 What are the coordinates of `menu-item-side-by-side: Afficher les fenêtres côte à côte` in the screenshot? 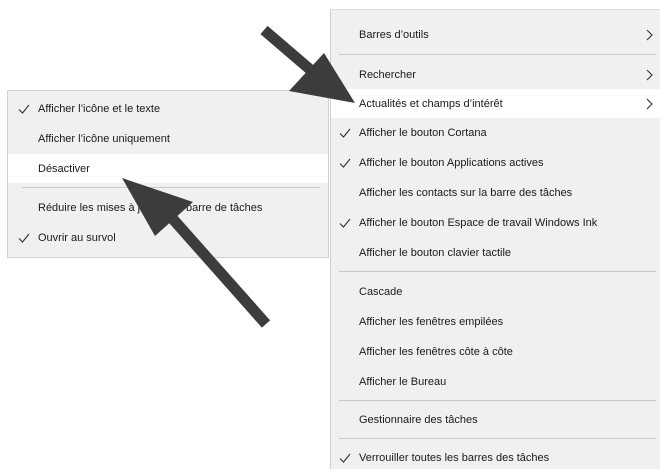 It's located at (495, 351).